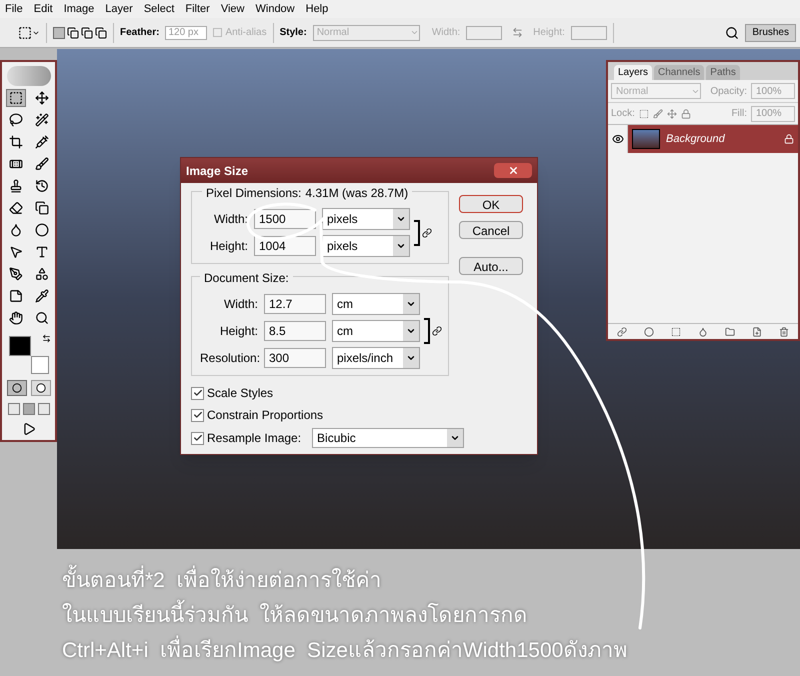 Image resolution: width=800 pixels, height=676 pixels. I want to click on layer-row: Background, so click(713, 139).